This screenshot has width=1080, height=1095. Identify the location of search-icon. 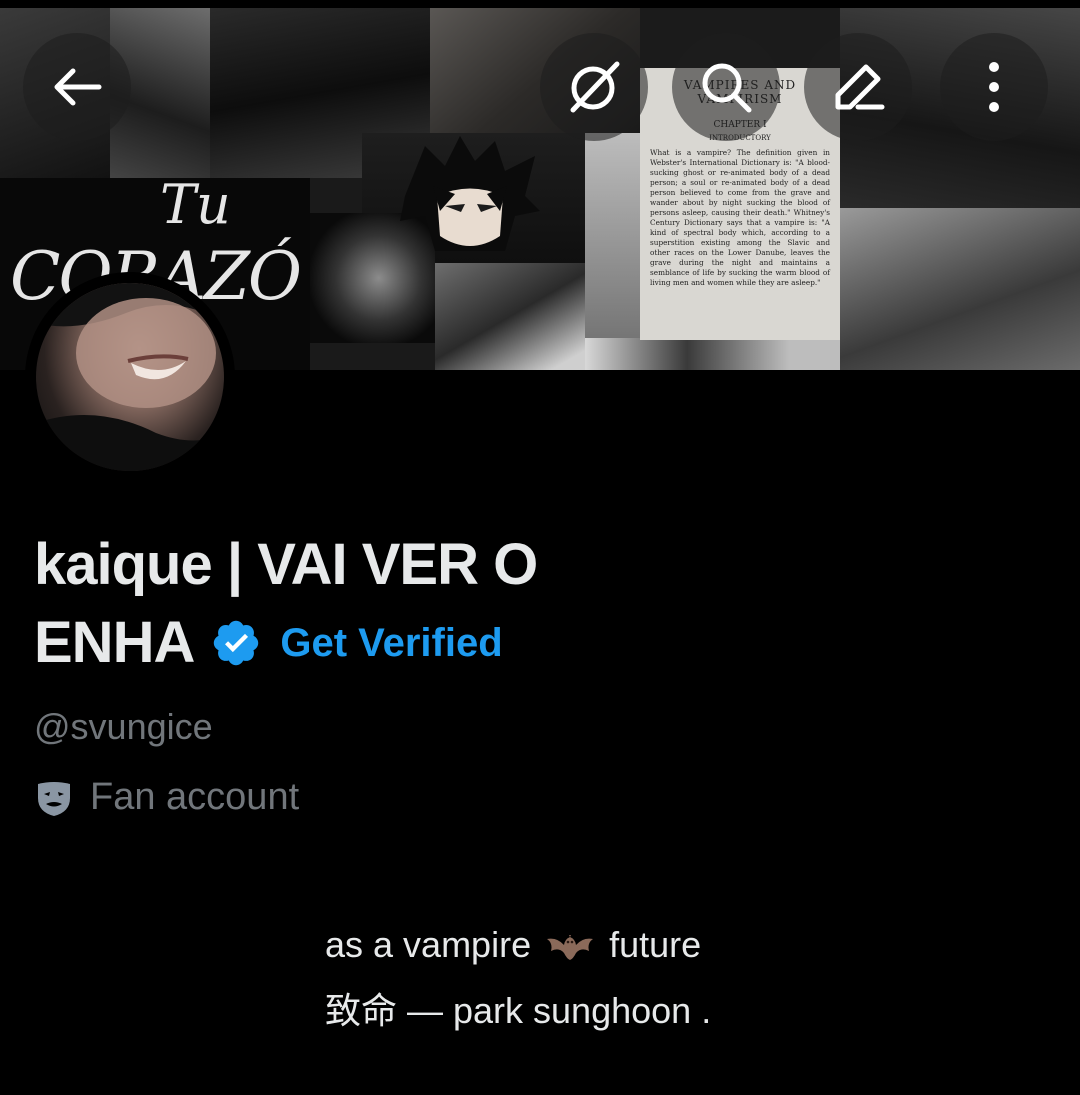
(727, 88).